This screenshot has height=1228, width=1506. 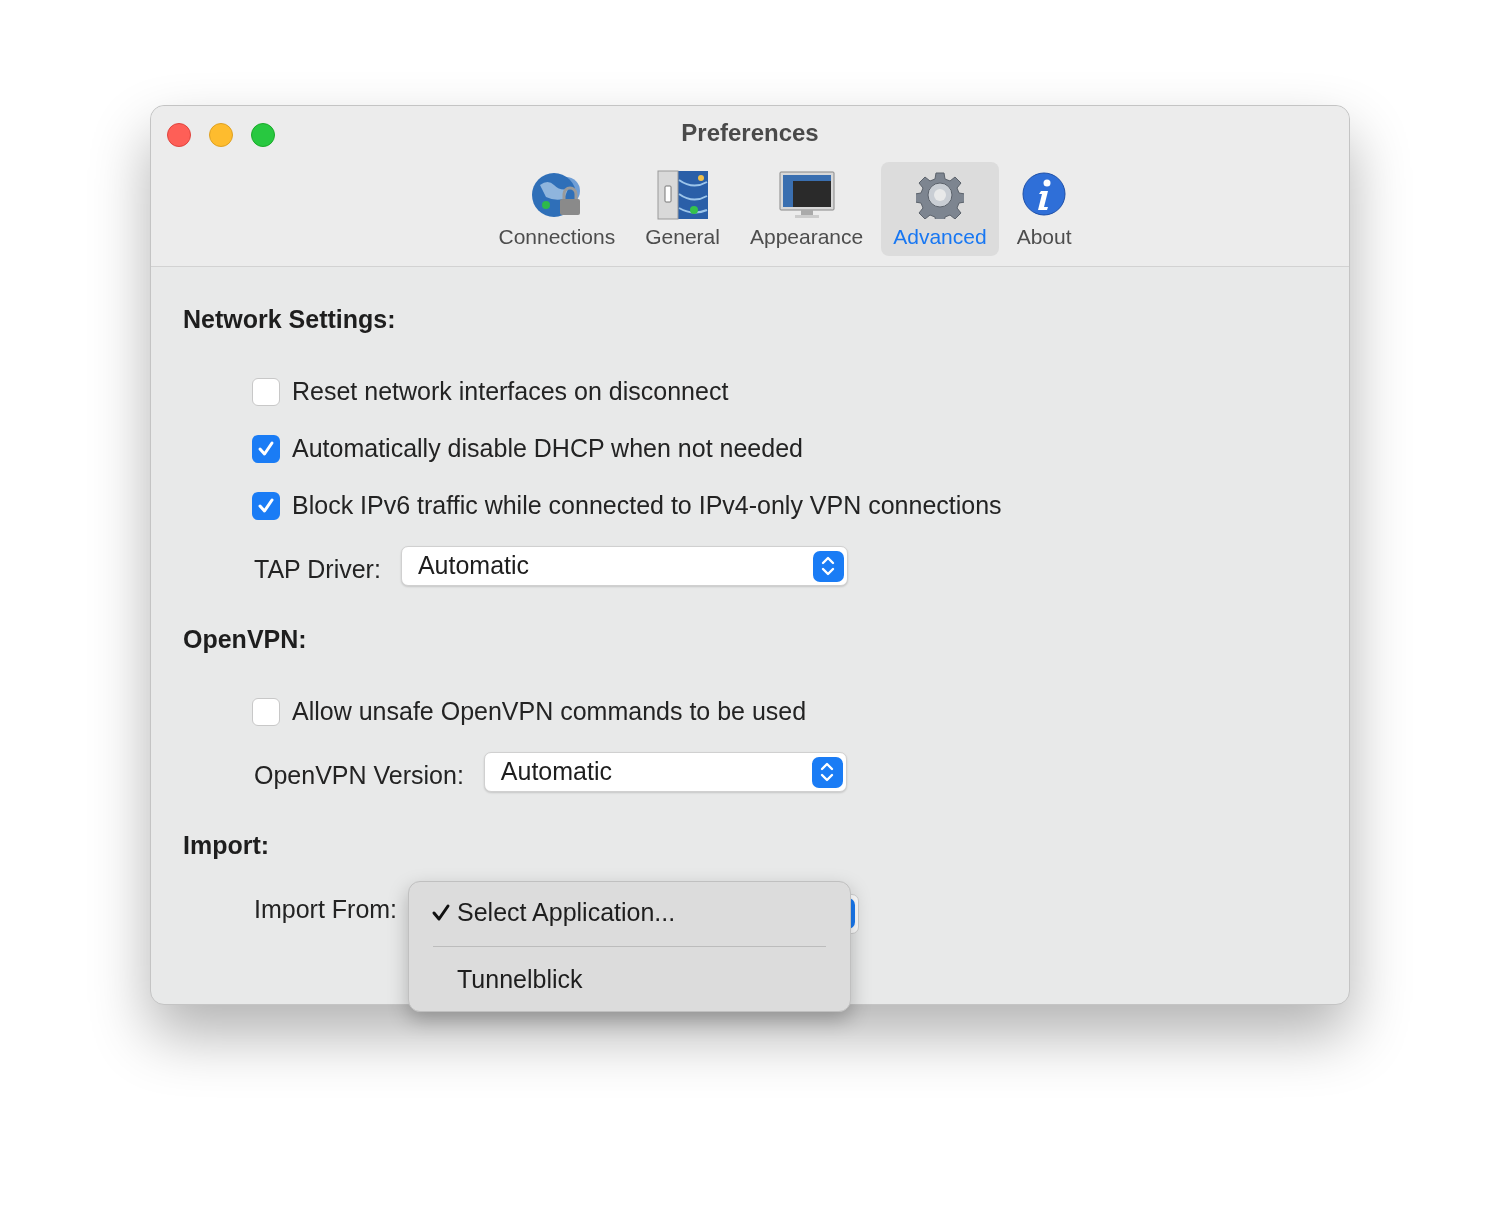 I want to click on toolbar-tab: General, so click(x=682, y=209).